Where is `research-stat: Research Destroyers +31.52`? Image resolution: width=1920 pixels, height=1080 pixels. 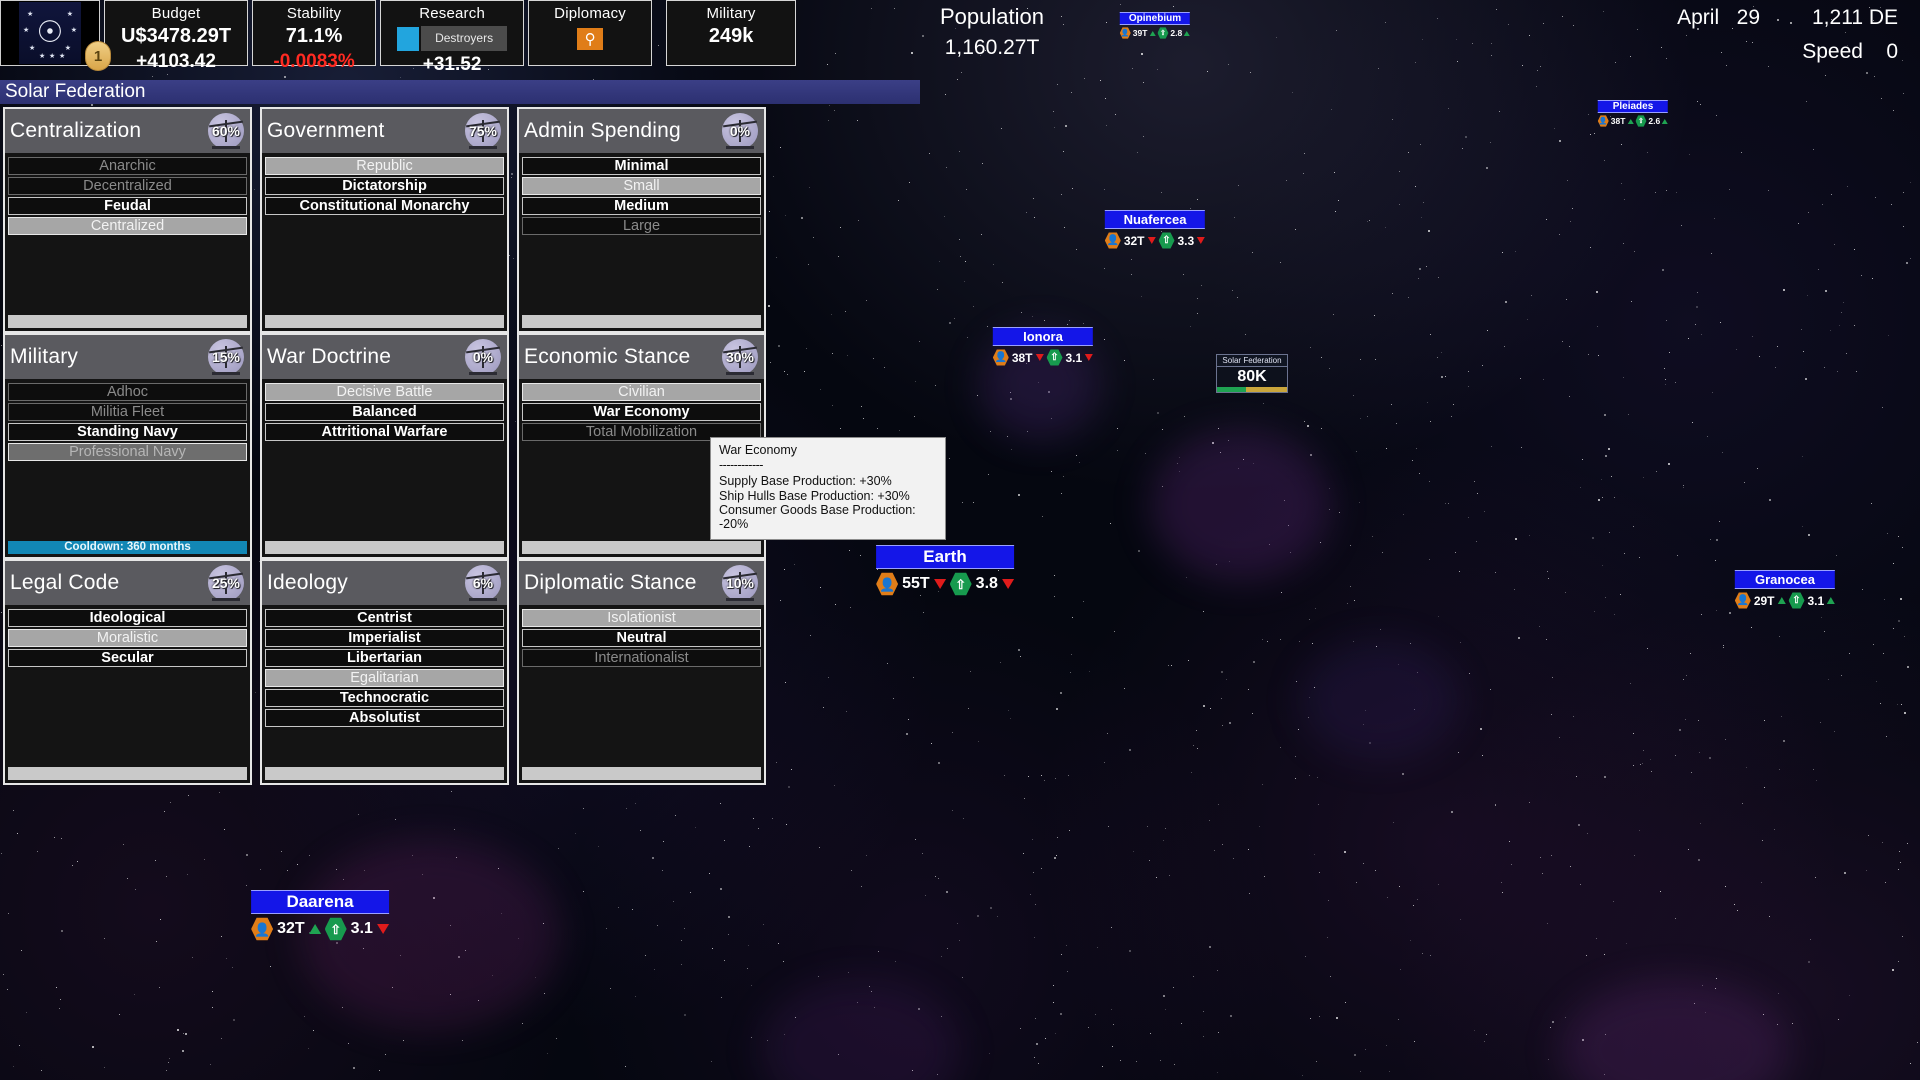 research-stat: Research Destroyers +31.52 is located at coordinates (452, 37).